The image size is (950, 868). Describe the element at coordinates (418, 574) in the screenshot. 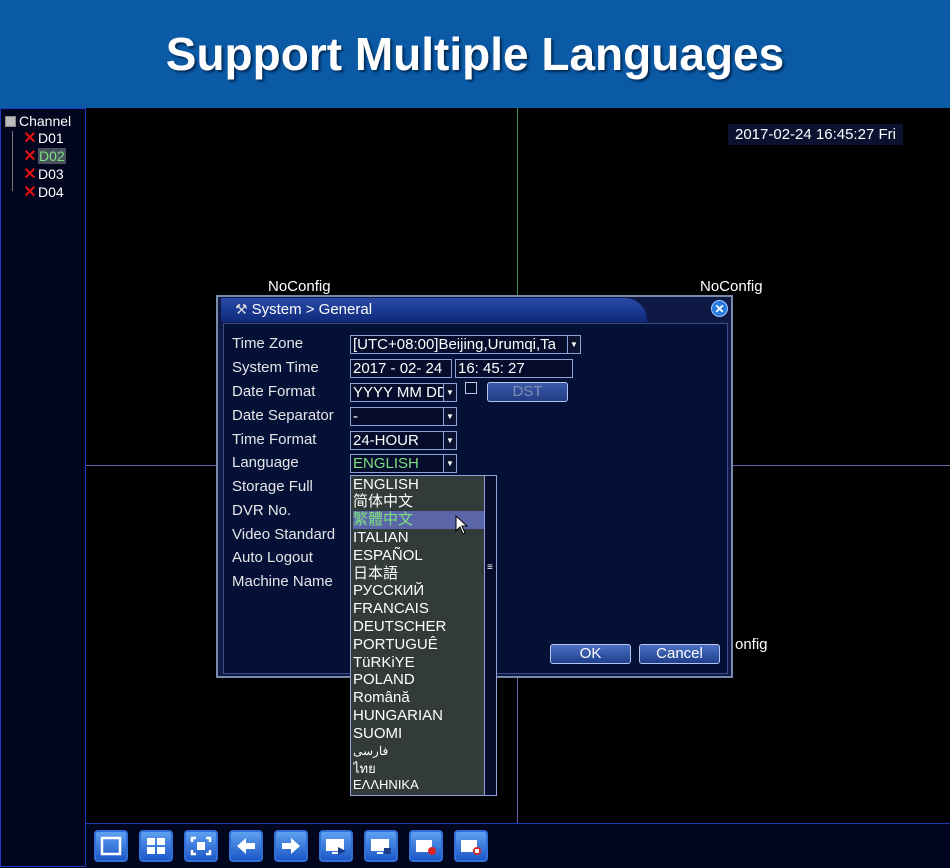

I see `language-option: 日本語` at that location.